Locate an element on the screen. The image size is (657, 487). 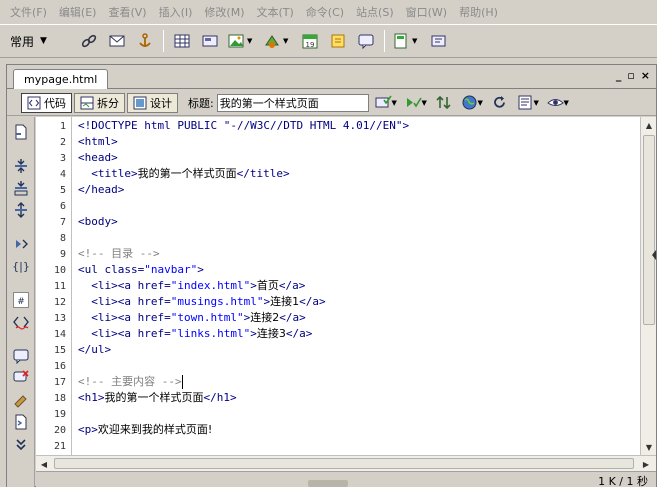
coding-toolbar: {|} # is located at coordinates (21, 302).